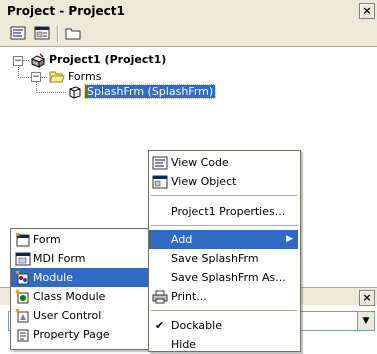  Describe the element at coordinates (223, 344) in the screenshot. I see `menu-item-hide: Hide` at that location.